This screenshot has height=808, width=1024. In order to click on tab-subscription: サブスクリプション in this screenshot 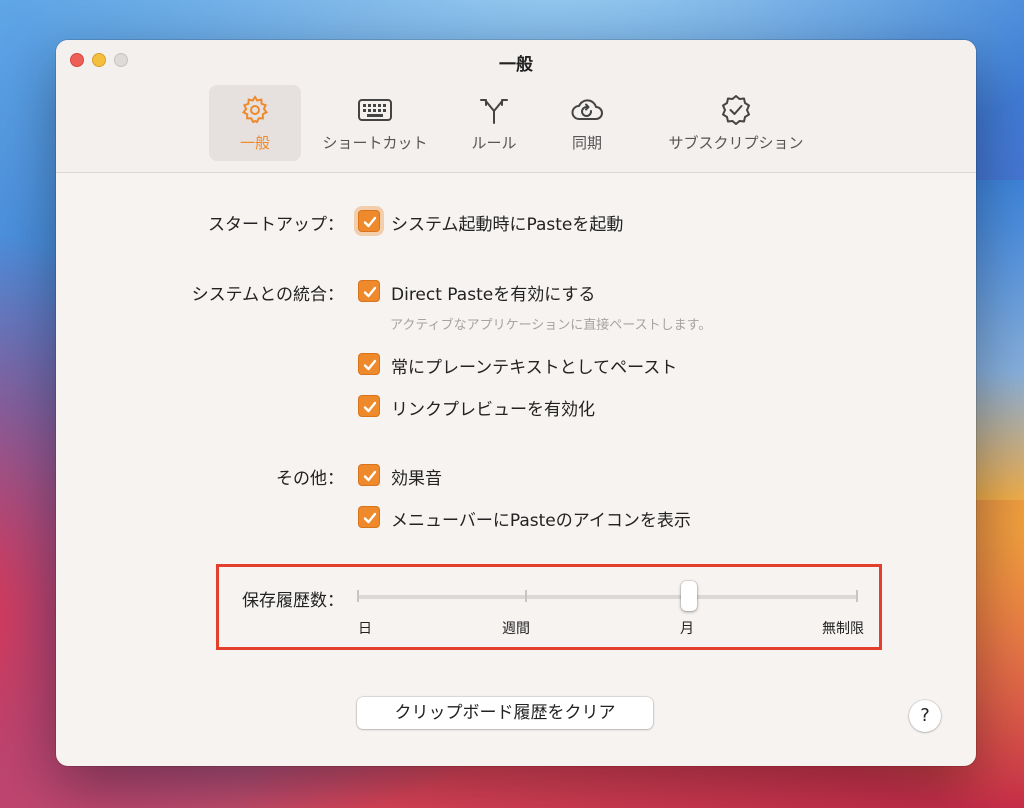, I will do `click(736, 123)`.